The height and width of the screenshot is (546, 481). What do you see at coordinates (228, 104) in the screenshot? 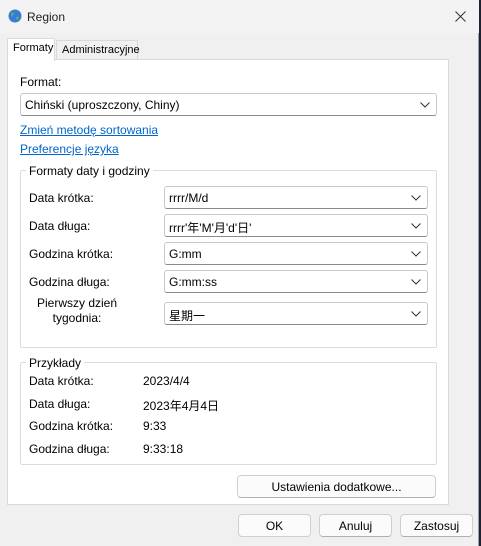
I see `format-select: Chiński (uproszczony, Chiny)` at bounding box center [228, 104].